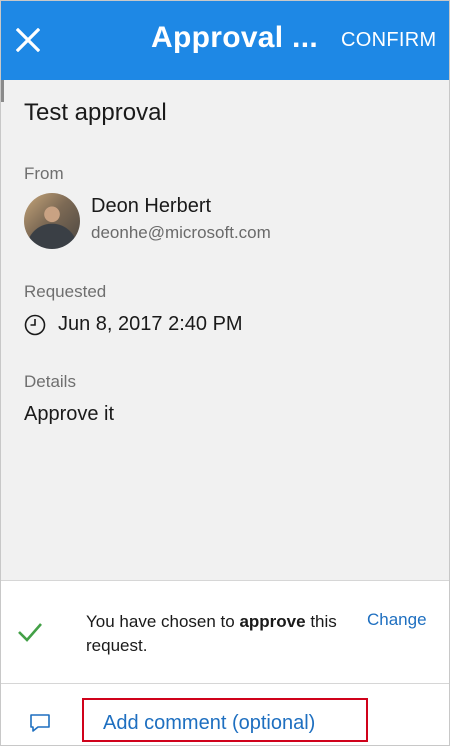  I want to click on confirm-button: CONFIRM, so click(388, 40).